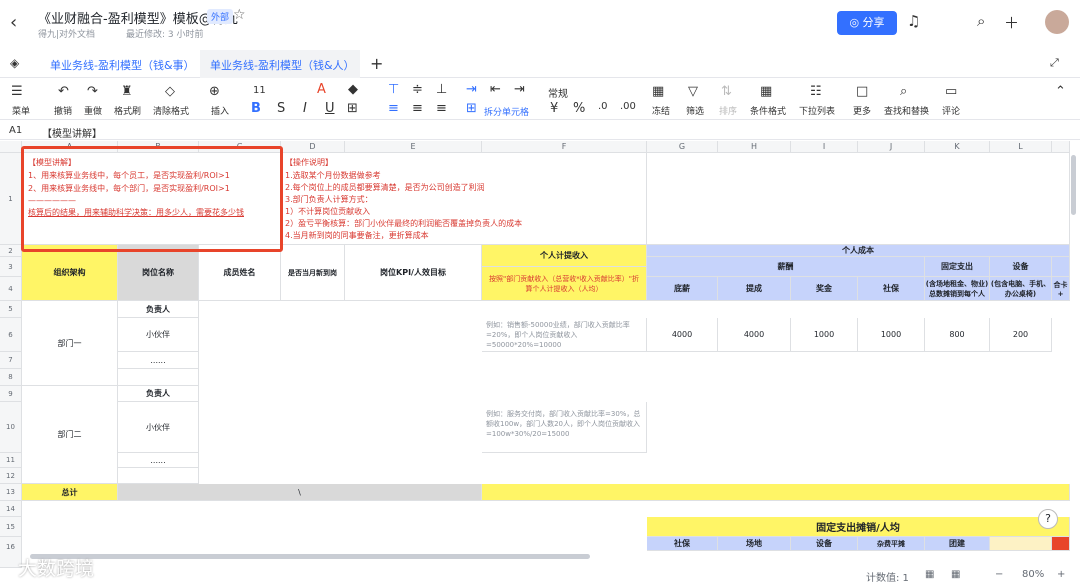  I want to click on format-painter-button: 格式刷, so click(127, 110).